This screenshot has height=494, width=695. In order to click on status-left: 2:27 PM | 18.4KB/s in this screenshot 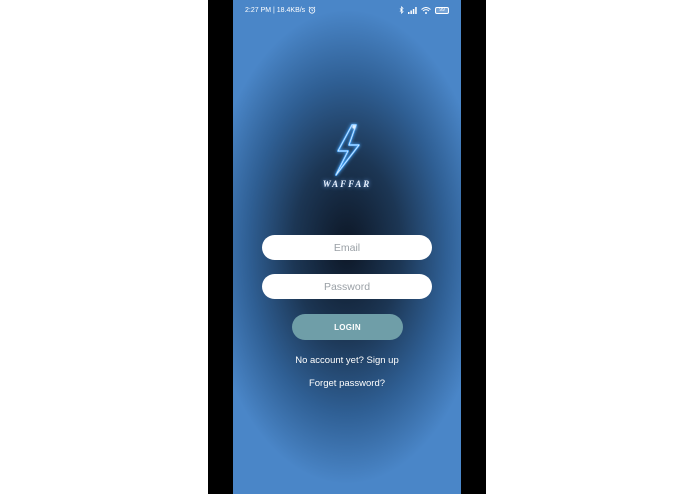, I will do `click(280, 10)`.